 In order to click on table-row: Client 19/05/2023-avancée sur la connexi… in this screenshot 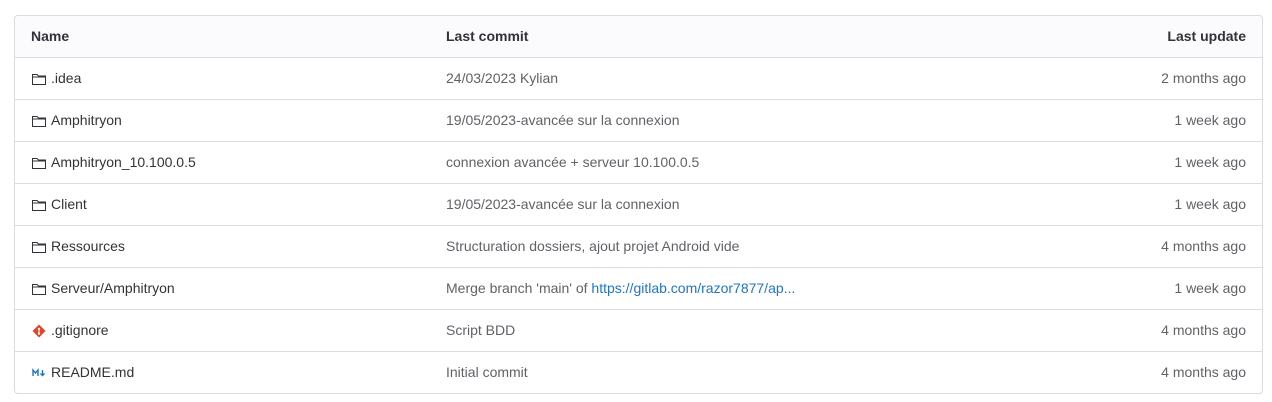, I will do `click(638, 204)`.